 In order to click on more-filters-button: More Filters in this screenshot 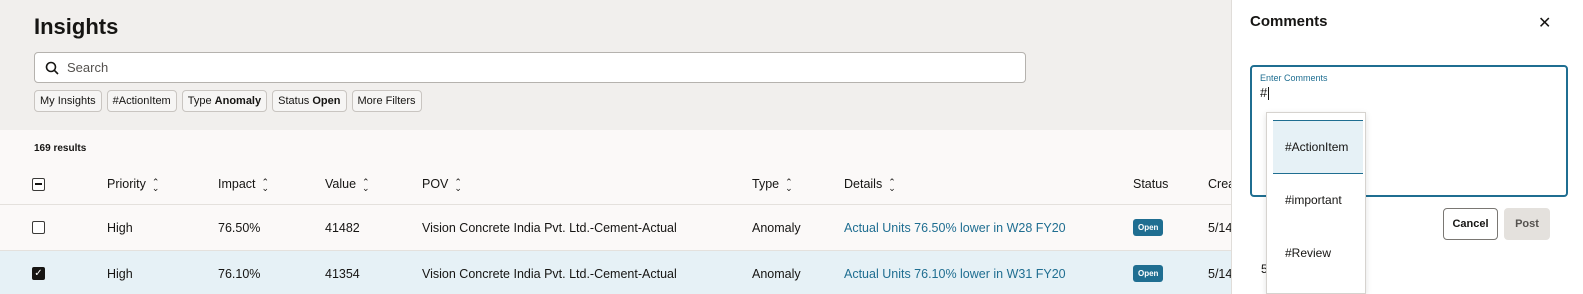, I will do `click(386, 101)`.